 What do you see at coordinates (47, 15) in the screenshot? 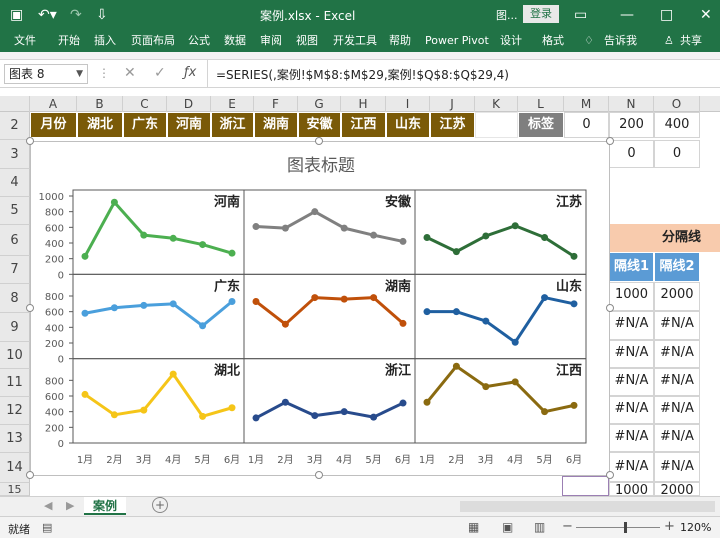
I see `undo-icon: ↶▾` at bounding box center [47, 15].